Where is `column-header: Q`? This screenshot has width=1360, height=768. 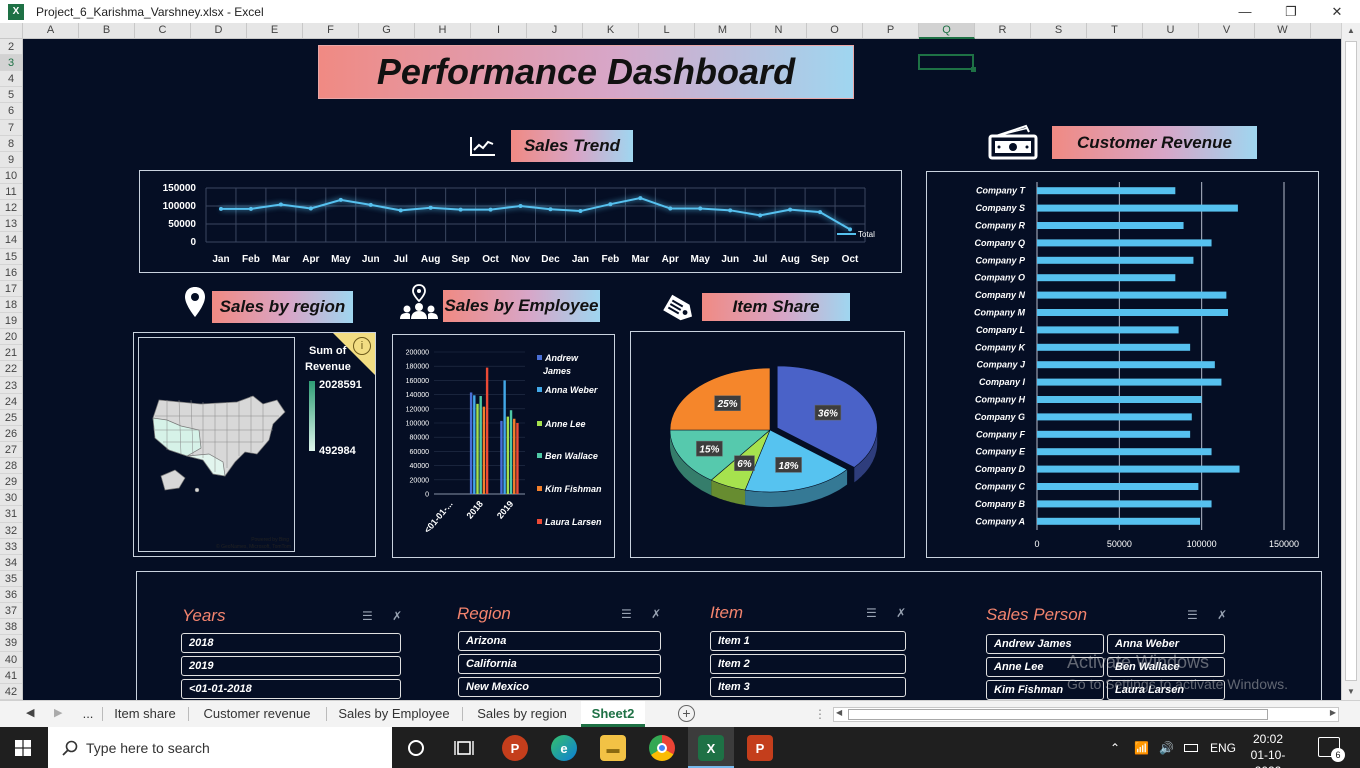
column-header: Q is located at coordinates (947, 31).